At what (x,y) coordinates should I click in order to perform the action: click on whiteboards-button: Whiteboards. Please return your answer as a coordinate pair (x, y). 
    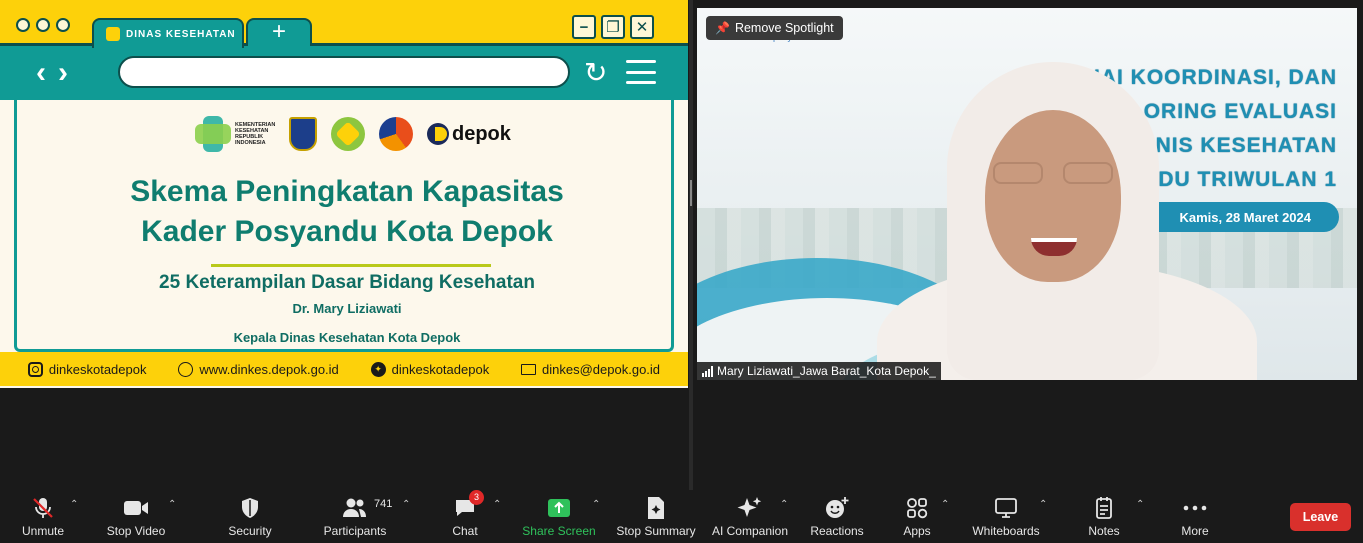
    Looking at the image, I should click on (1006, 516).